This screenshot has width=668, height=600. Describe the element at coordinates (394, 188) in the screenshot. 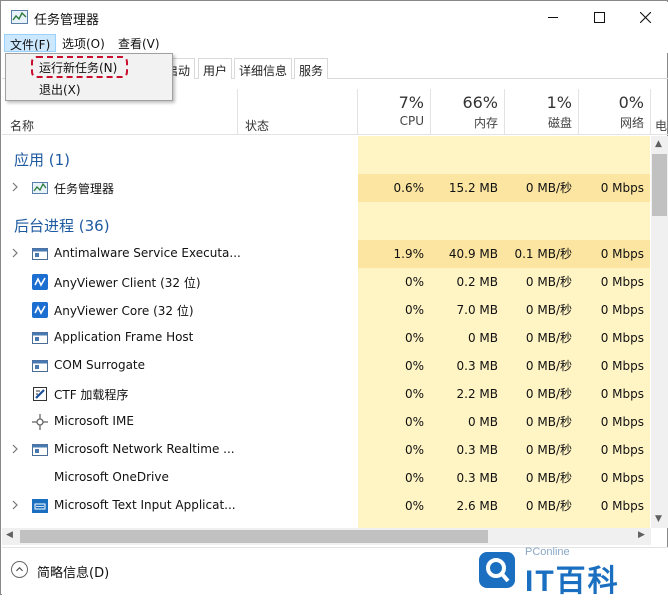

I see `cpu-value: 0.6%` at that location.